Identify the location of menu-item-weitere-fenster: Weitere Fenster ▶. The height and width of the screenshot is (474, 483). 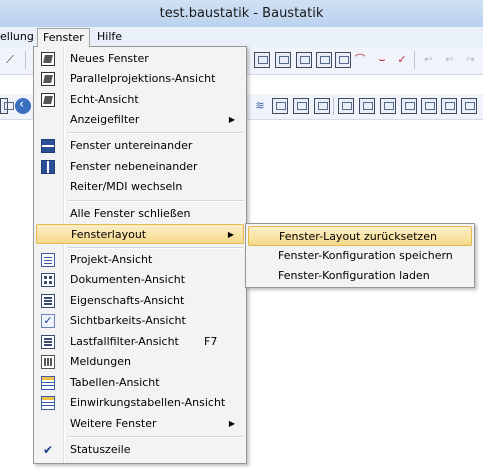
(140, 424).